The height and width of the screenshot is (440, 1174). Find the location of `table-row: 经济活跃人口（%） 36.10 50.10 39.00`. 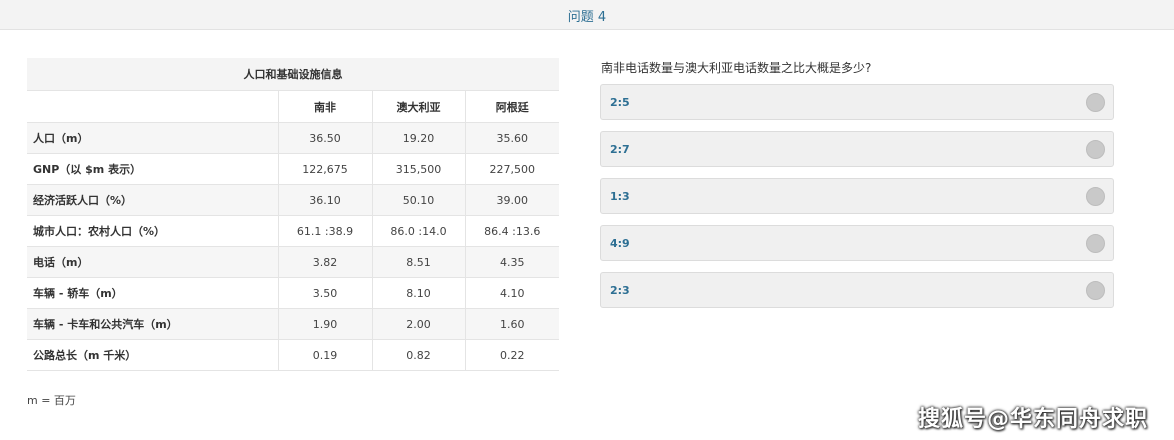

table-row: 经济活跃人口（%） 36.10 50.10 39.00 is located at coordinates (293, 200).